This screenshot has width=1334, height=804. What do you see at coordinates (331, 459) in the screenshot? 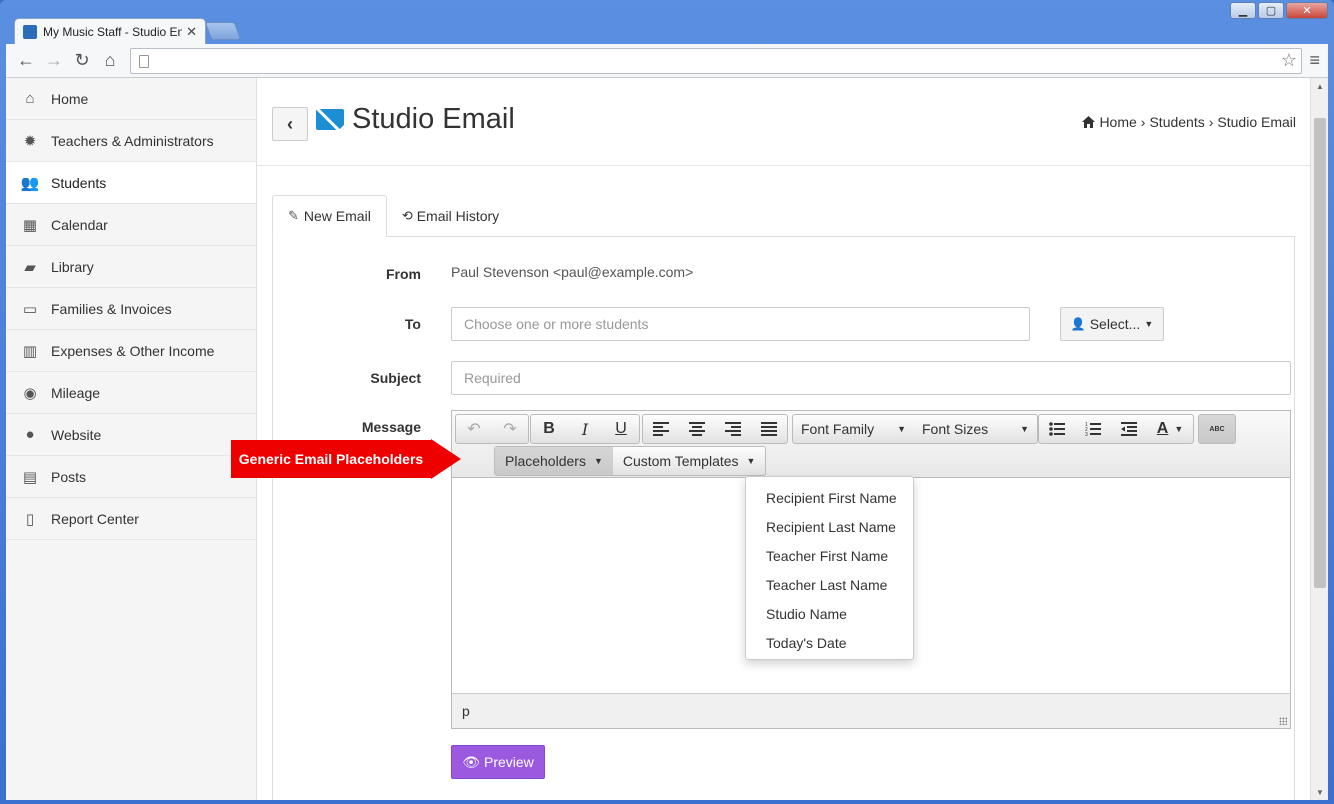
I see `annotation-label: Generic Email Placeholders` at bounding box center [331, 459].